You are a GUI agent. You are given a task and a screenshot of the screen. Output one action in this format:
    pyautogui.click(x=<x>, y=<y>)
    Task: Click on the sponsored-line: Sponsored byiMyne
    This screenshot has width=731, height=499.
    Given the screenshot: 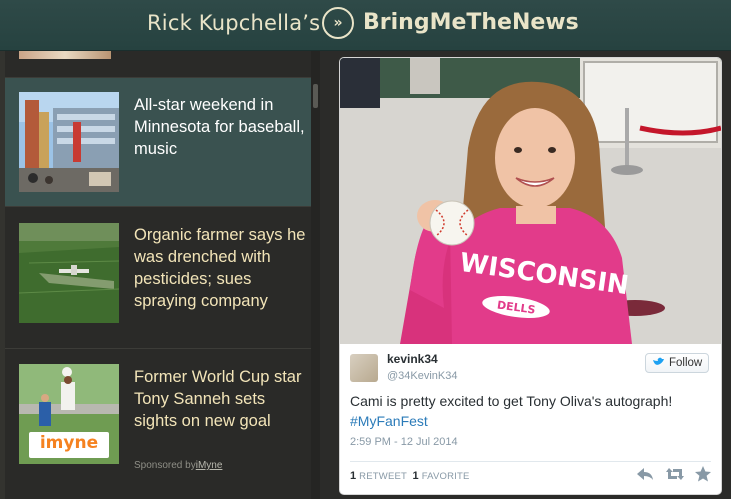 What is the action you would take?
    pyautogui.click(x=178, y=465)
    